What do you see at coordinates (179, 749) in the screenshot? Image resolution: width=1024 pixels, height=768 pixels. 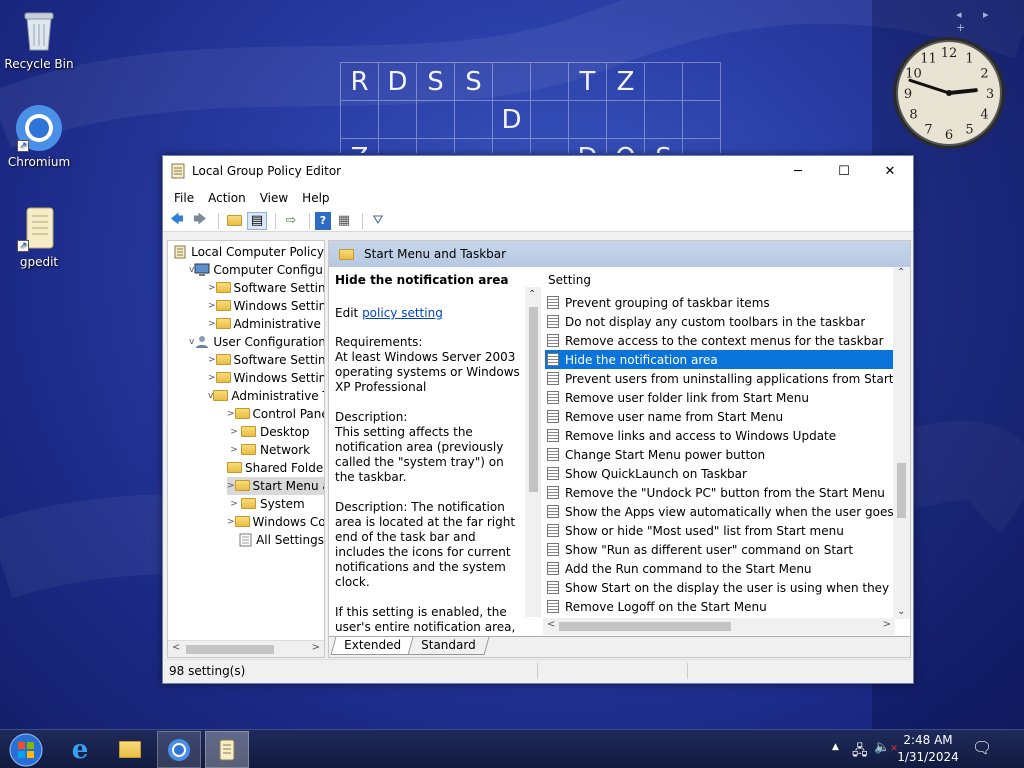 I see `taskbar-chromium` at bounding box center [179, 749].